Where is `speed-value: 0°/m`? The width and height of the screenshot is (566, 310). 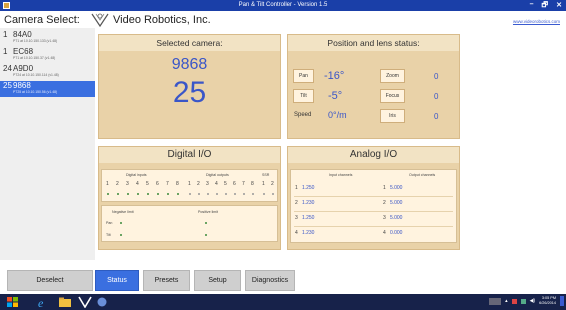 speed-value: 0°/m is located at coordinates (337, 115).